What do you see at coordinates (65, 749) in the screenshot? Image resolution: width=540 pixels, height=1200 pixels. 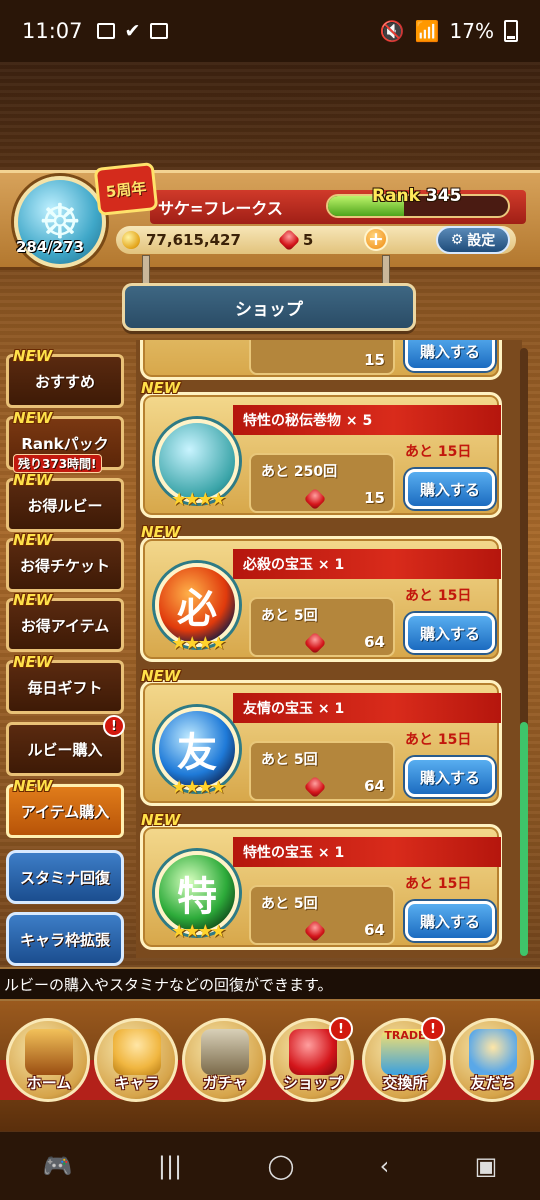 I see `menu-item-label: ルビー購入` at bounding box center [65, 749].